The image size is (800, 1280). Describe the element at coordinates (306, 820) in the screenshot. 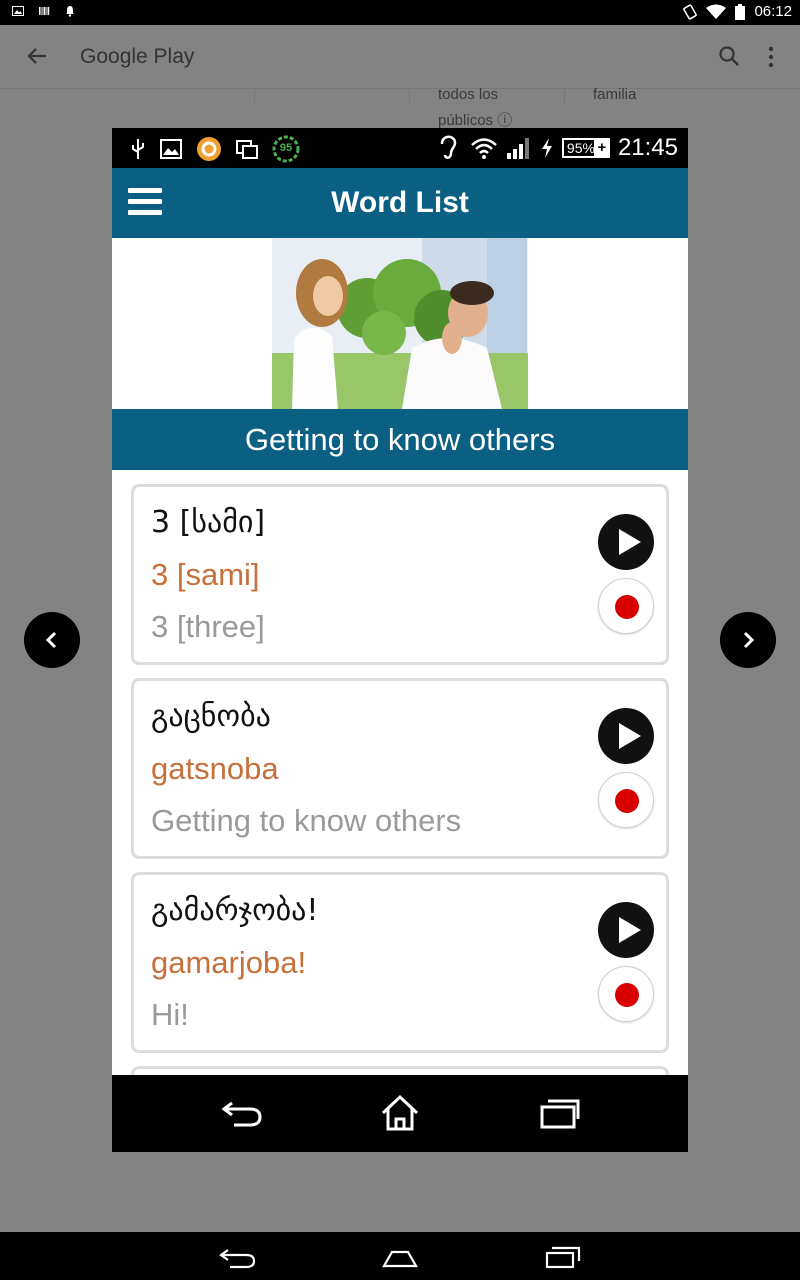

I see `english-translation: Getting to know others` at that location.